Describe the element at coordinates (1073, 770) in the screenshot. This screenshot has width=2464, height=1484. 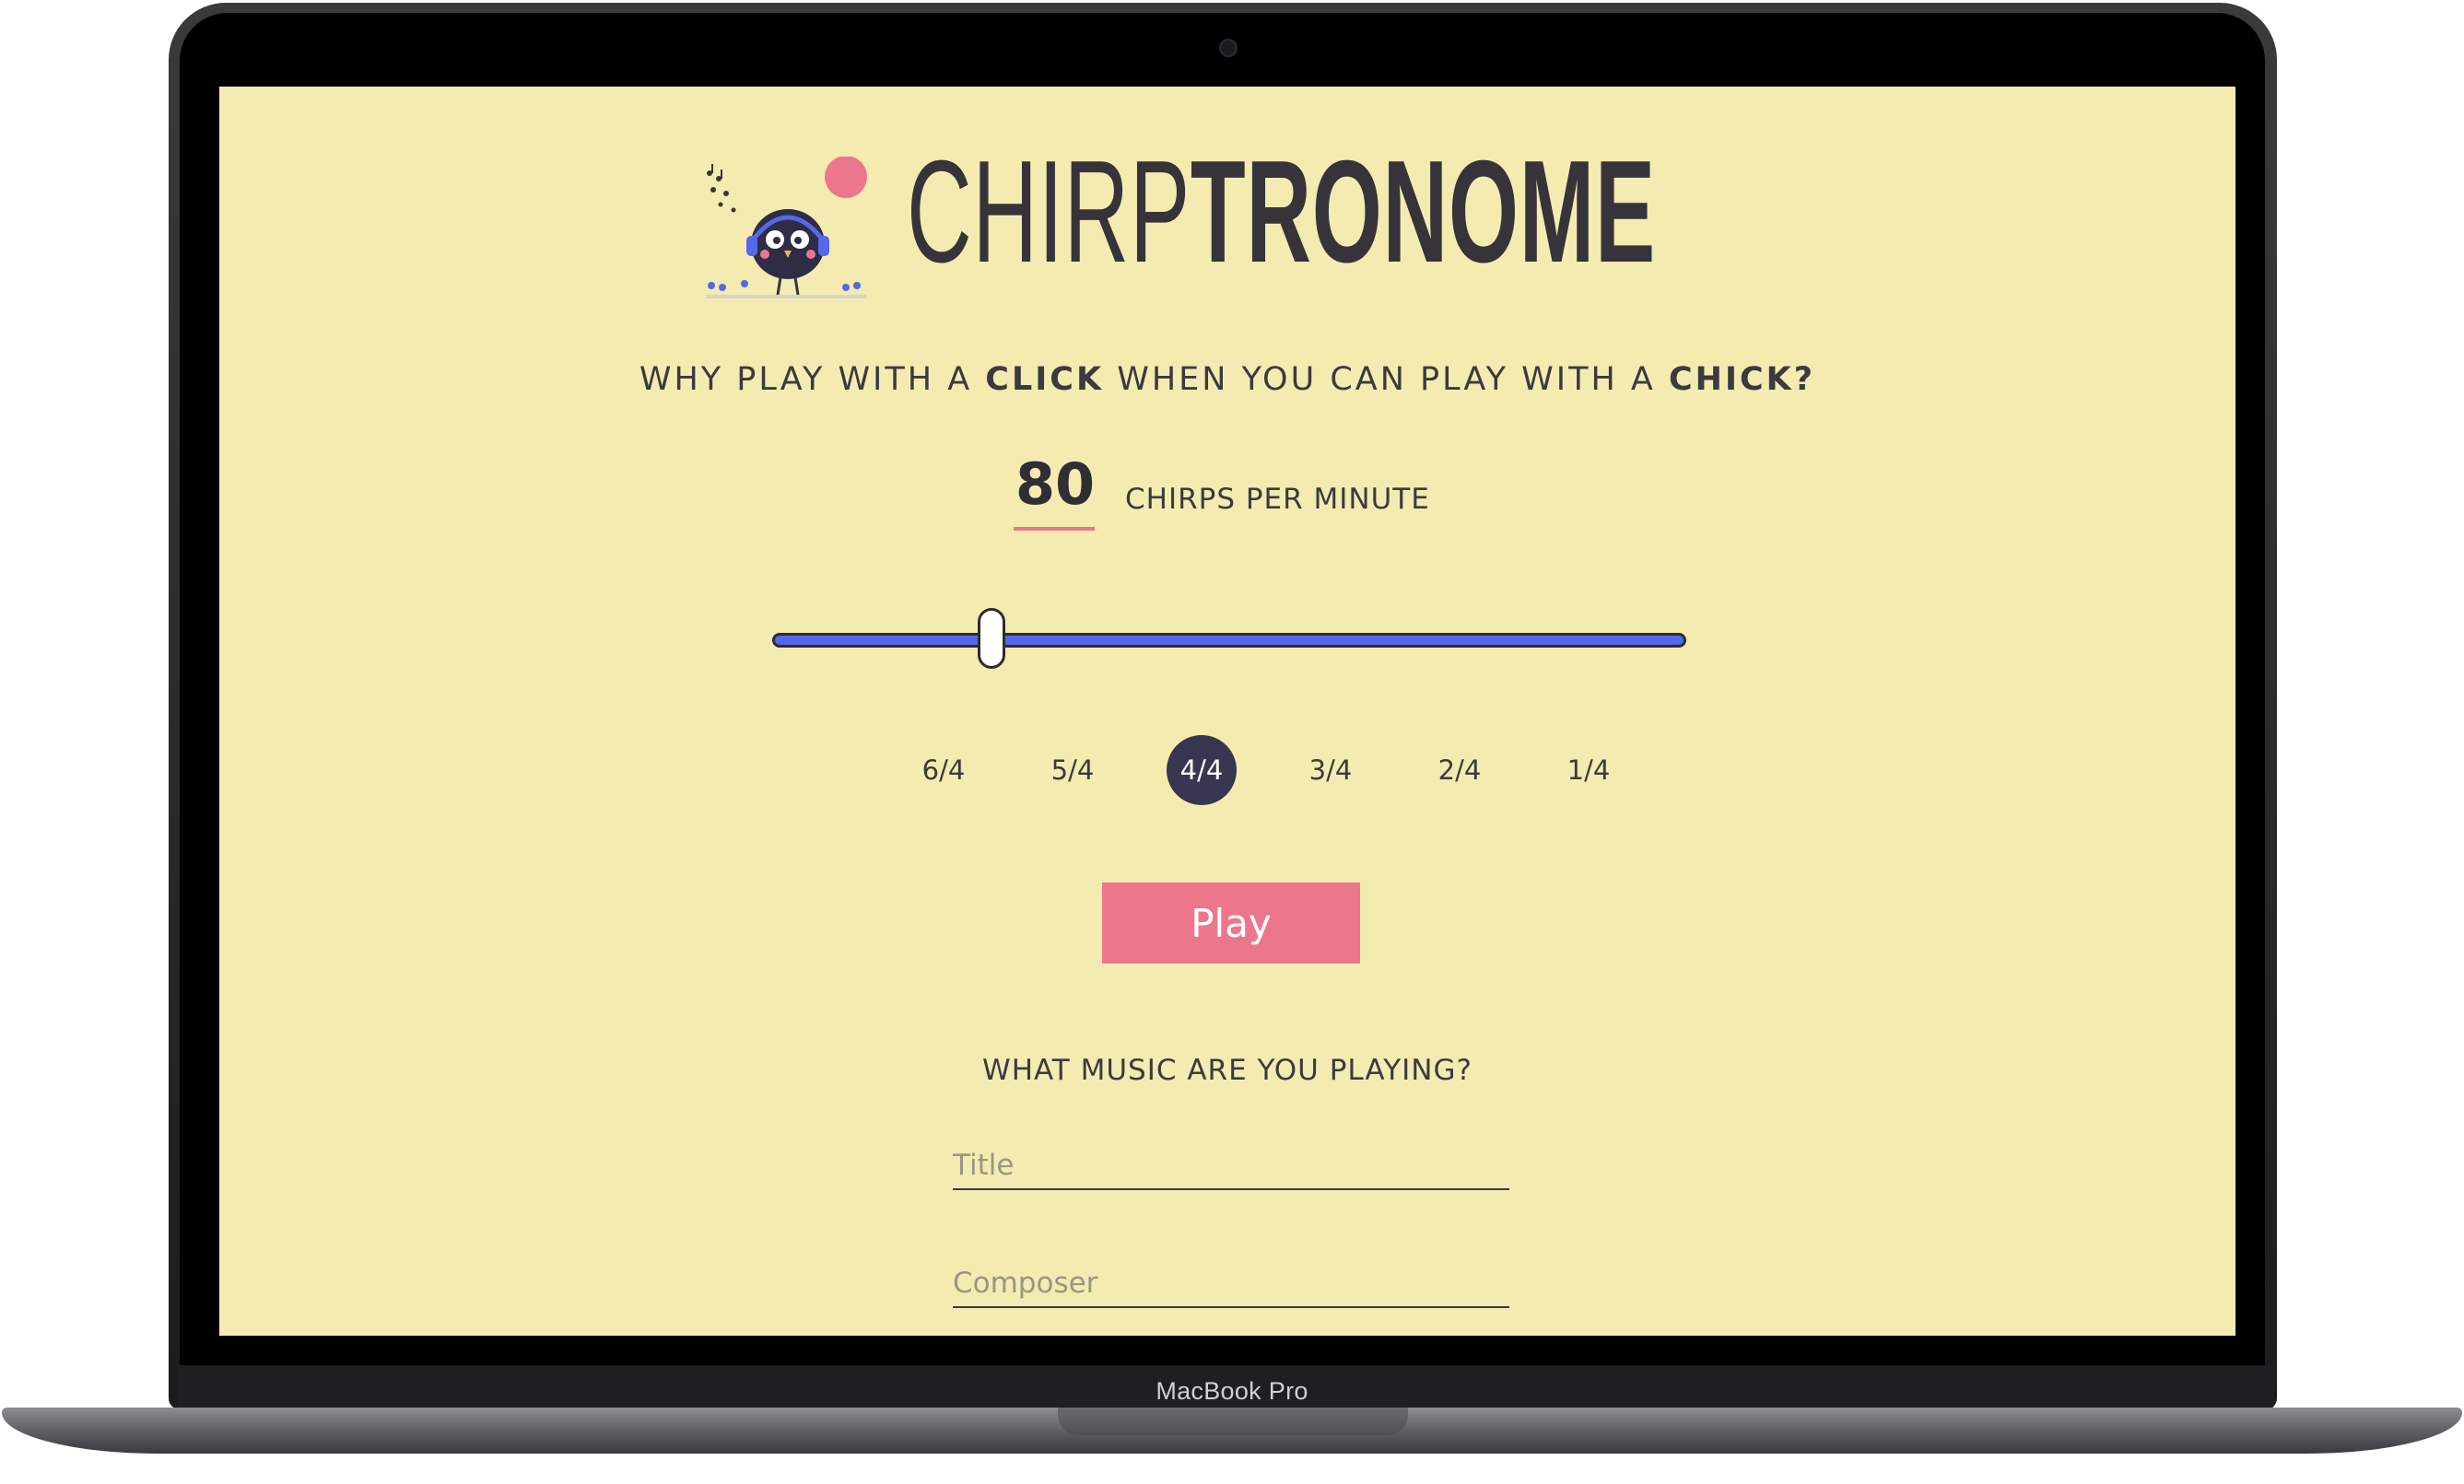
I see `time-signature-5-4: 5/4` at that location.